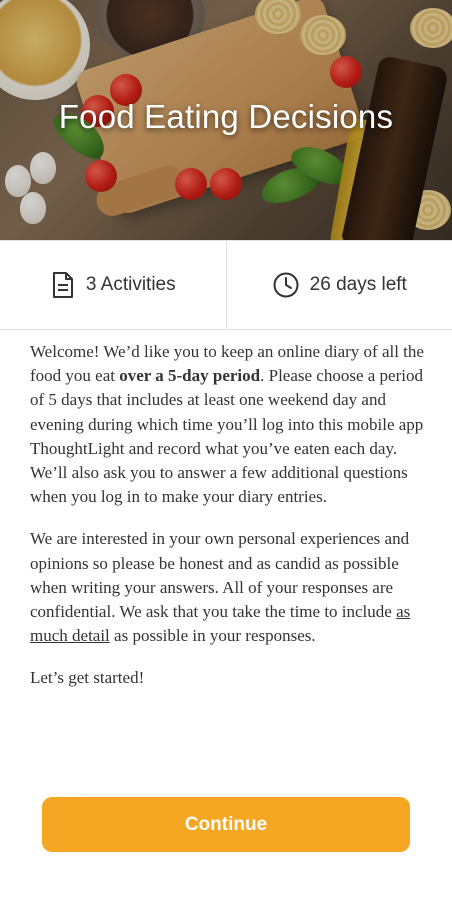 The image size is (452, 900). Describe the element at coordinates (87, 678) in the screenshot. I see `closing-paragraph: Let’s get started!` at that location.